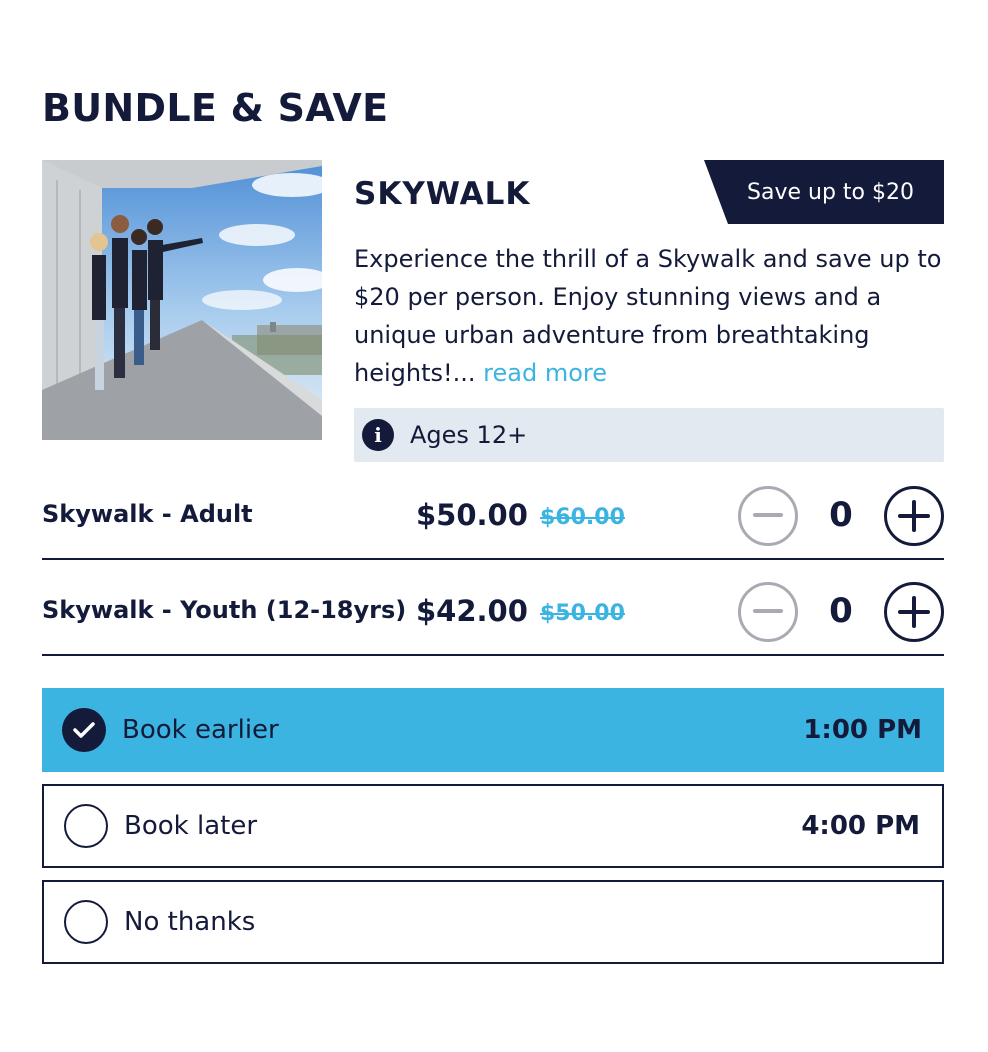 The image size is (988, 1052). Describe the element at coordinates (472, 611) in the screenshot. I see `ticket-price: $42.00` at that location.